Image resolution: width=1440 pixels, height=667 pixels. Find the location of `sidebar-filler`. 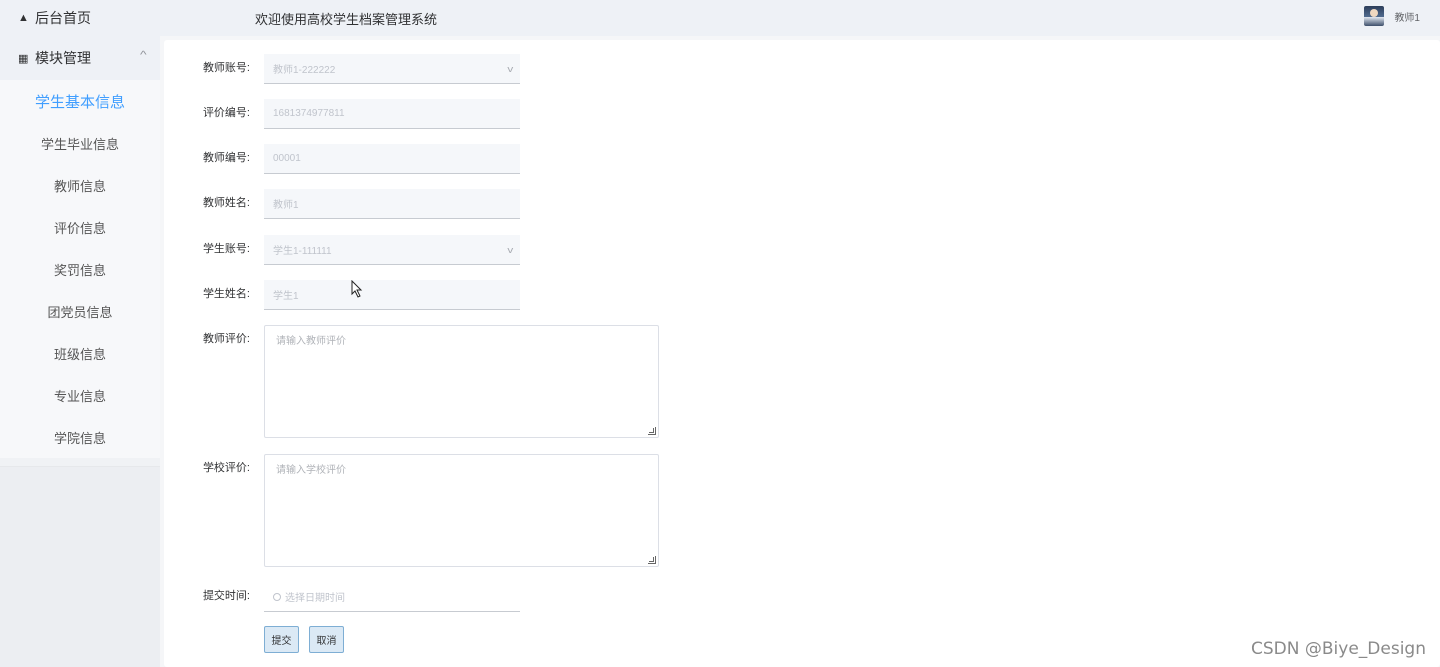

sidebar-filler is located at coordinates (80, 566).